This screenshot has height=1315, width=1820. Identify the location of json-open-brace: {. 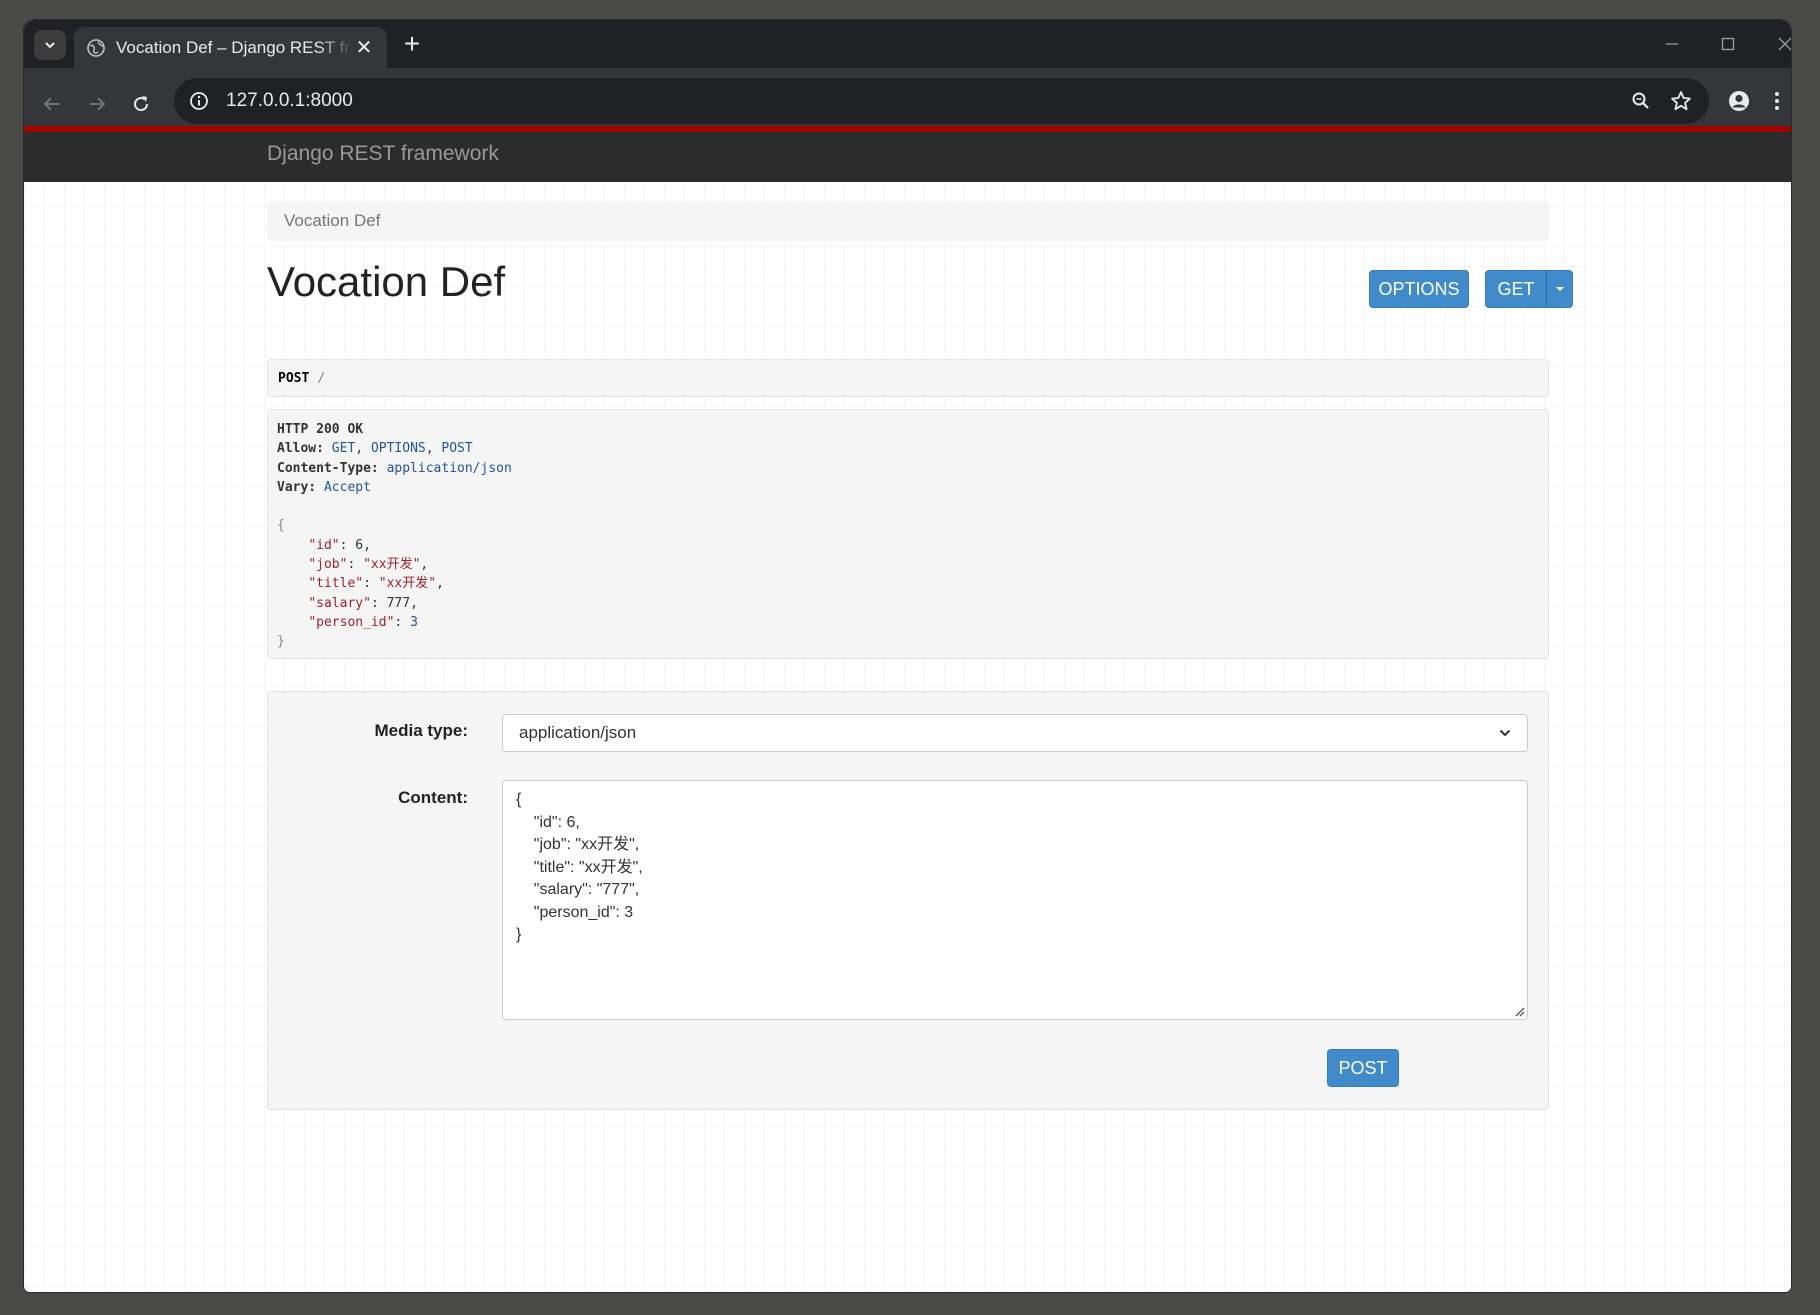
(281, 526).